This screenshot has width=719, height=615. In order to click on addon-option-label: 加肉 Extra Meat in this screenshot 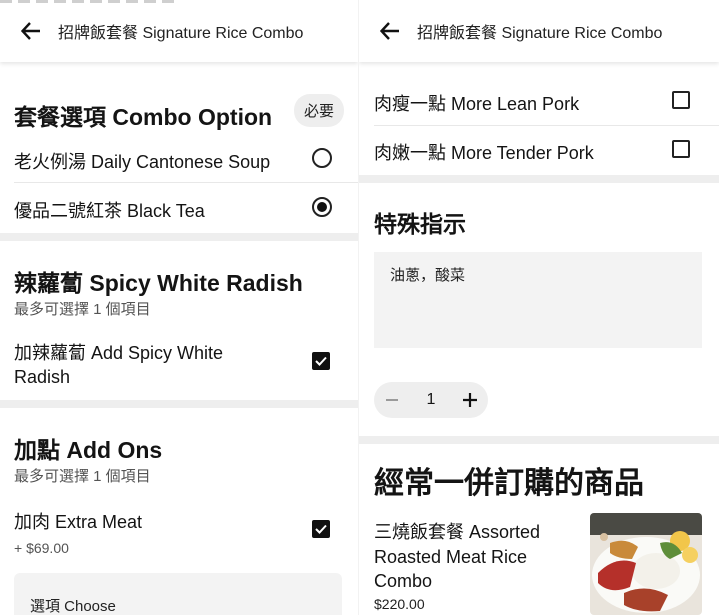, I will do `click(78, 522)`.